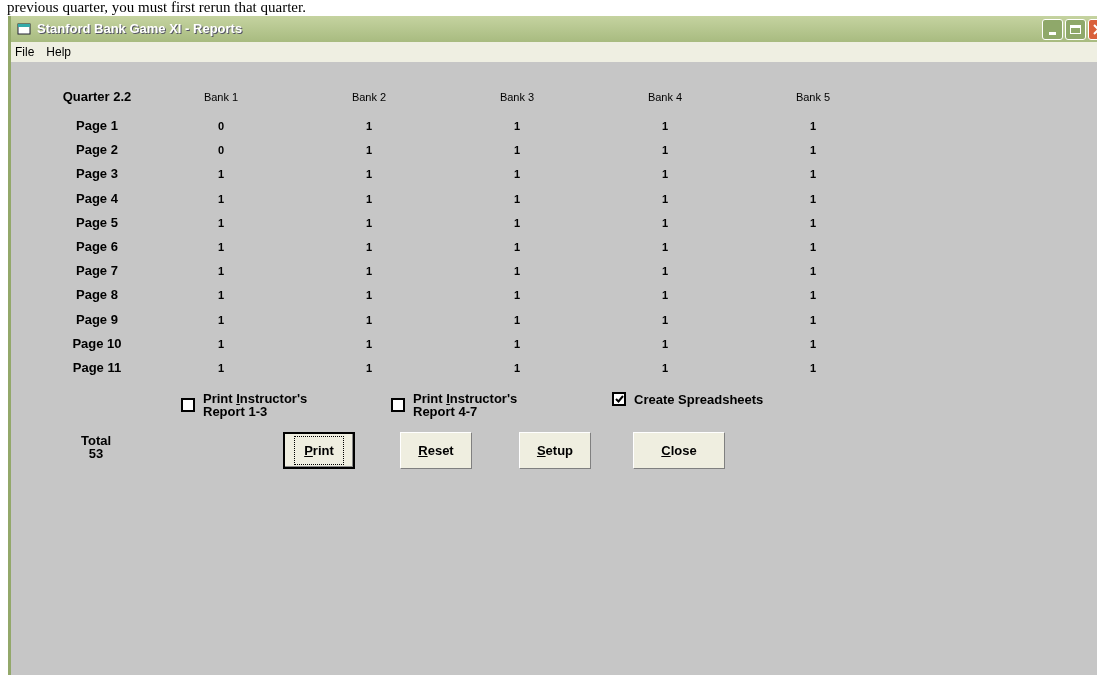 Image resolution: width=1097 pixels, height=675 pixels. Describe the element at coordinates (1052, 33) in the screenshot. I see `minimize-icon` at that location.